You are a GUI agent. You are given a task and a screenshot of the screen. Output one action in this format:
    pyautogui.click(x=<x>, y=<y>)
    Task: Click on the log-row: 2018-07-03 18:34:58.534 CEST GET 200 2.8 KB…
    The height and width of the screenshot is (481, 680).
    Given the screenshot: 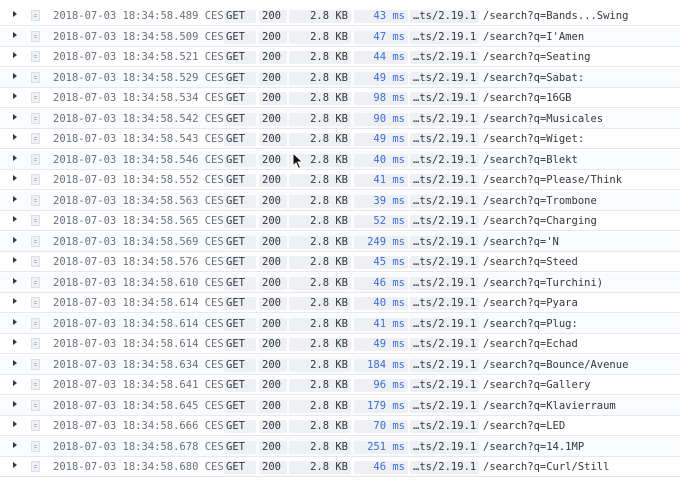 What is the action you would take?
    pyautogui.click(x=340, y=98)
    